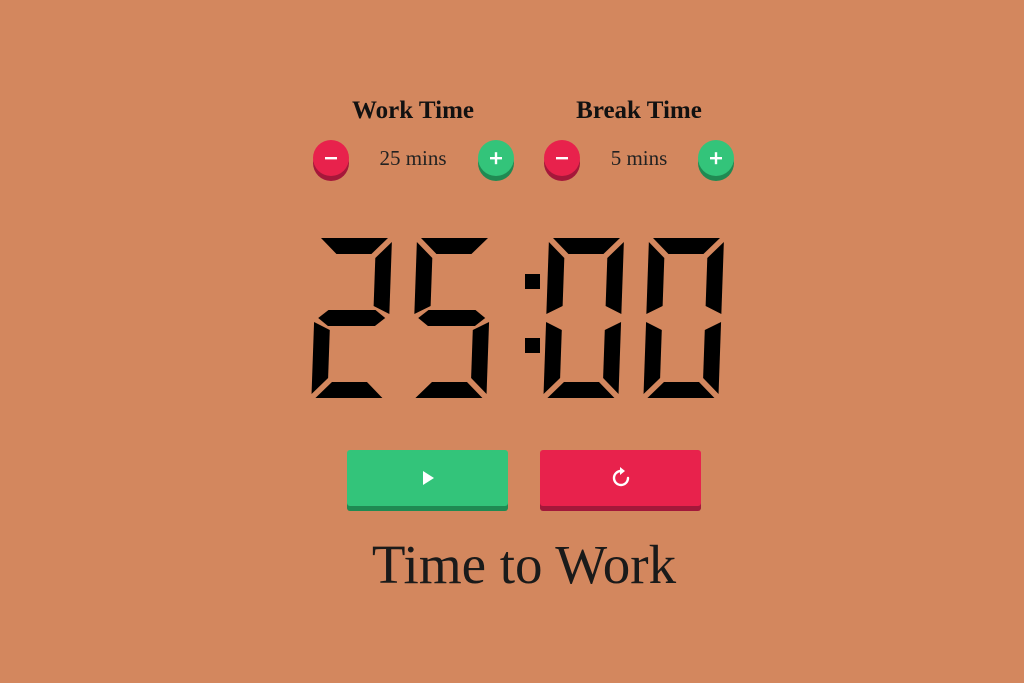  Describe the element at coordinates (639, 110) in the screenshot. I see `break-time-title: Break Time` at that location.